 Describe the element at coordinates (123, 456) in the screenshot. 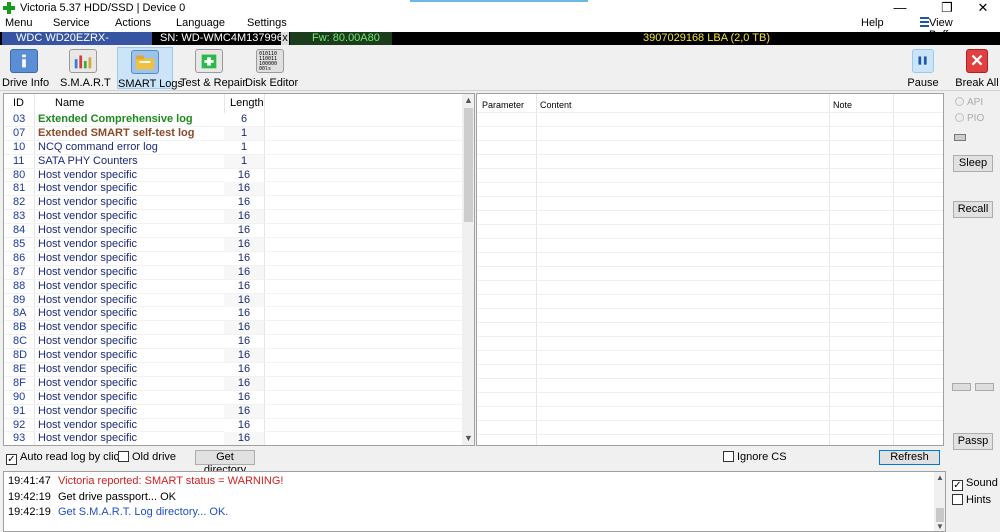

I see `checkbox-icon` at that location.